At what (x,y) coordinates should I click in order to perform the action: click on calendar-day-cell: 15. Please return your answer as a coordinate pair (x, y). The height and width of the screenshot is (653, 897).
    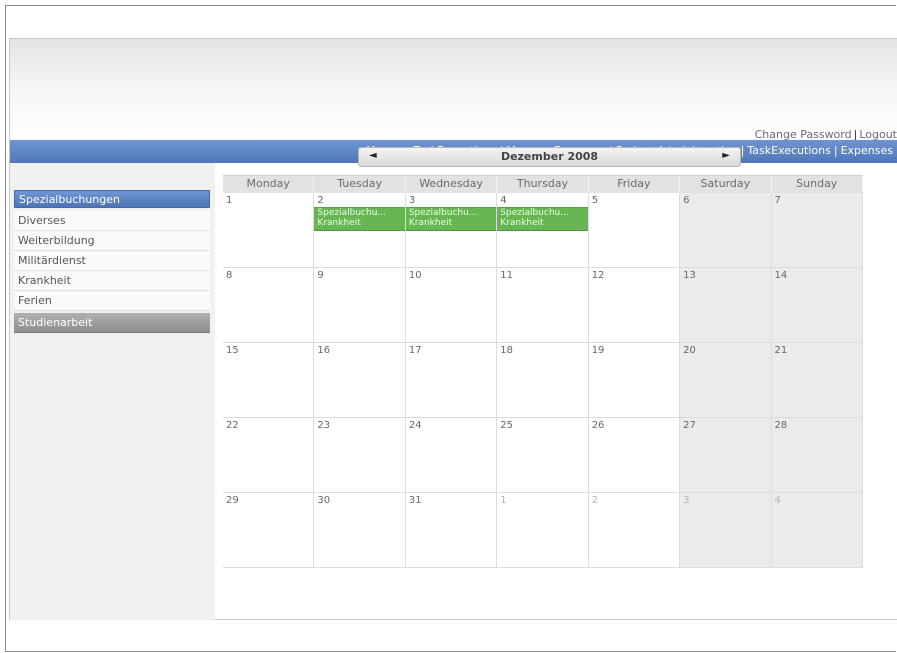
    Looking at the image, I should click on (269, 380).